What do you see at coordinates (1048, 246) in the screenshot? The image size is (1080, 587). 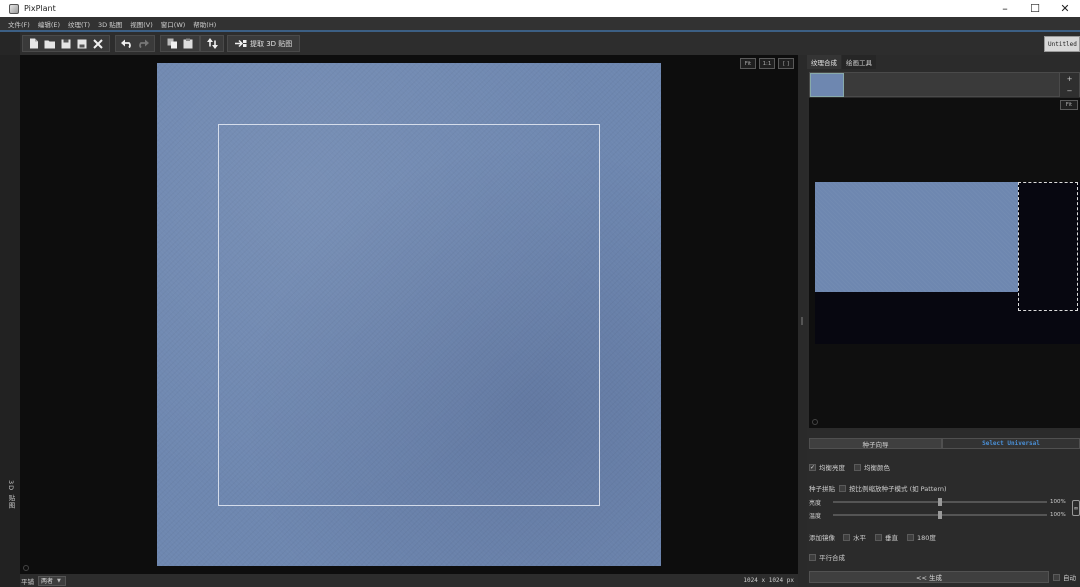 I see `seed-selection-marquee` at bounding box center [1048, 246].